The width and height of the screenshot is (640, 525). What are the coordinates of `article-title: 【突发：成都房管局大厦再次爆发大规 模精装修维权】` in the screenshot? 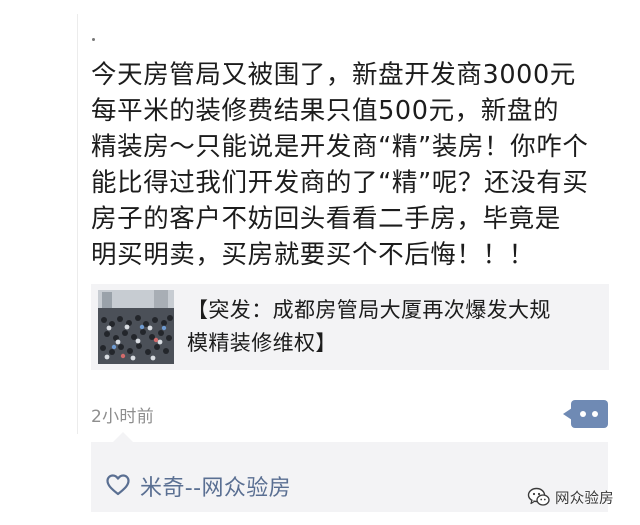 It's located at (393, 327).